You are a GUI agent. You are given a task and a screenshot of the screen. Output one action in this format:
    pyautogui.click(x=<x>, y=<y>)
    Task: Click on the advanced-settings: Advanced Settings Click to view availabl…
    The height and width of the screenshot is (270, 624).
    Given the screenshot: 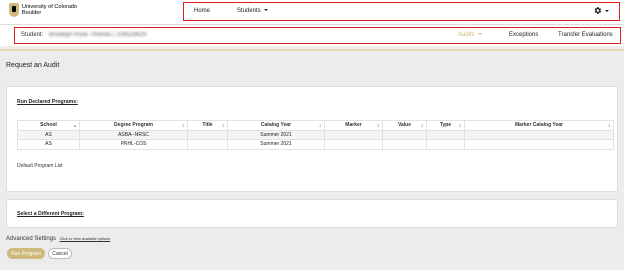 What is the action you would take?
    pyautogui.click(x=58, y=239)
    